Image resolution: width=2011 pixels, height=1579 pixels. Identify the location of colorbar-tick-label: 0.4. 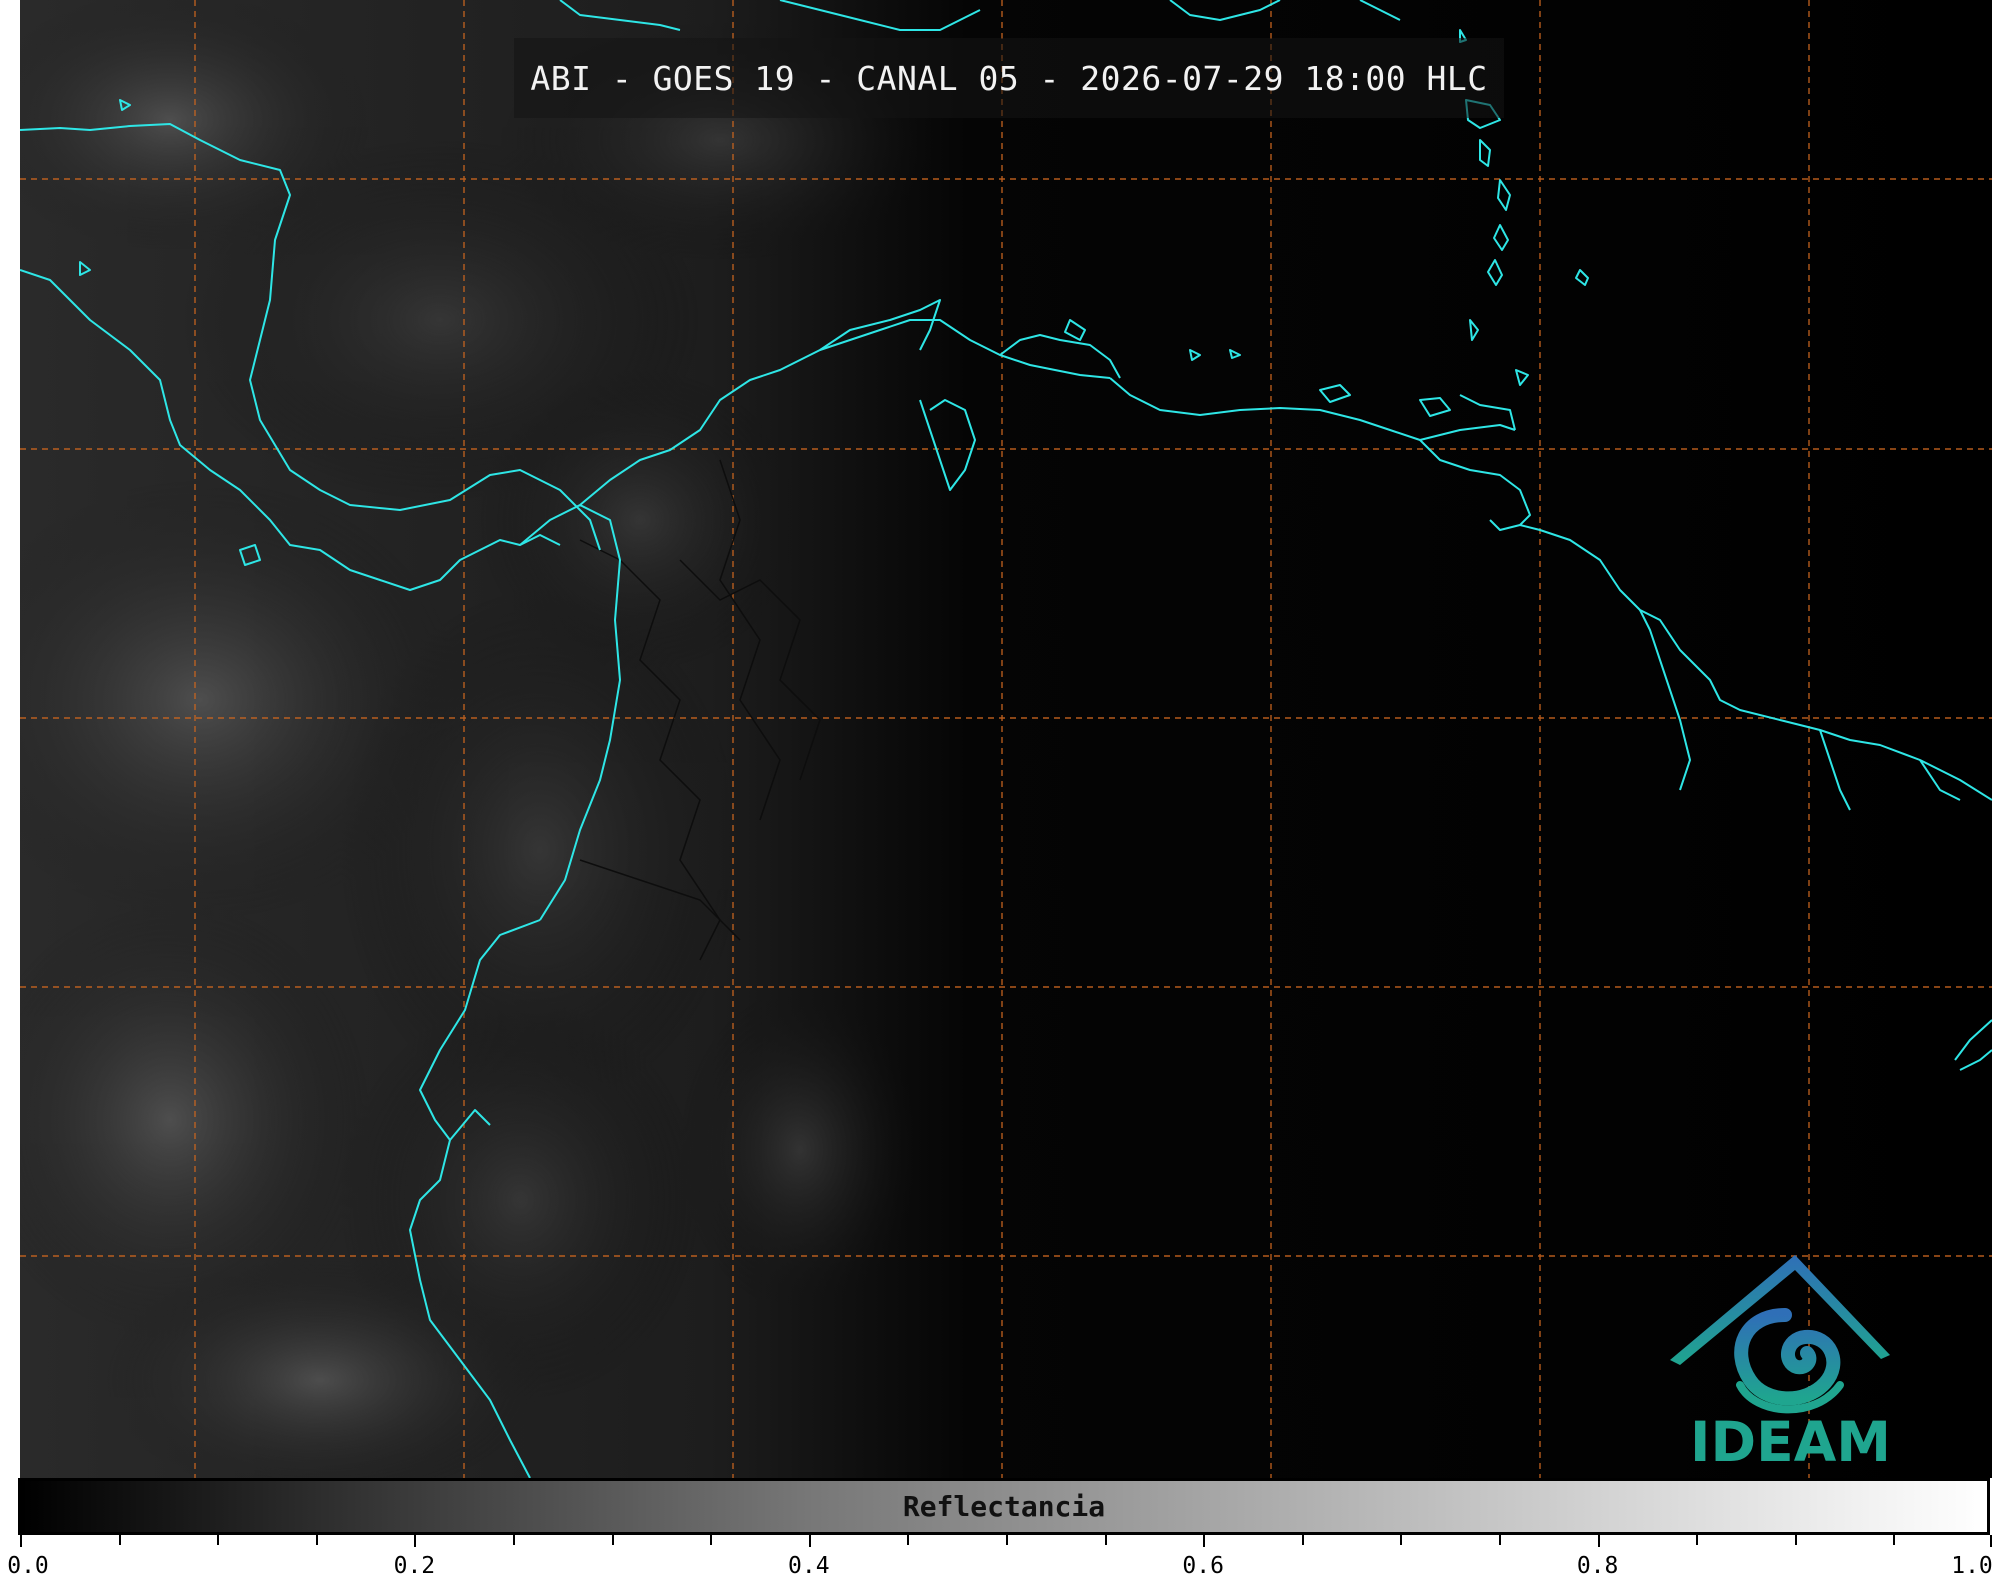
(809, 1566).